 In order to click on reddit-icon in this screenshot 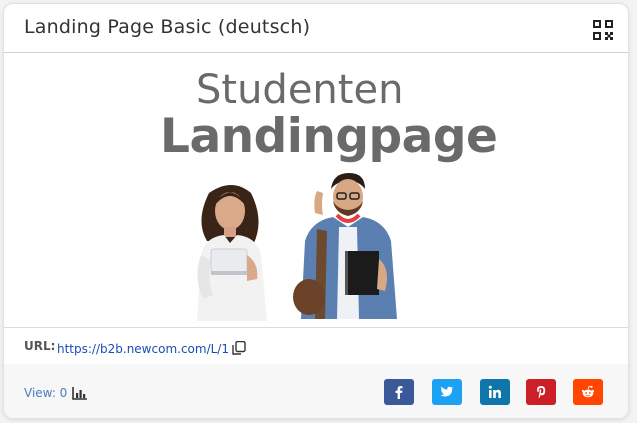, I will do `click(588, 391)`.